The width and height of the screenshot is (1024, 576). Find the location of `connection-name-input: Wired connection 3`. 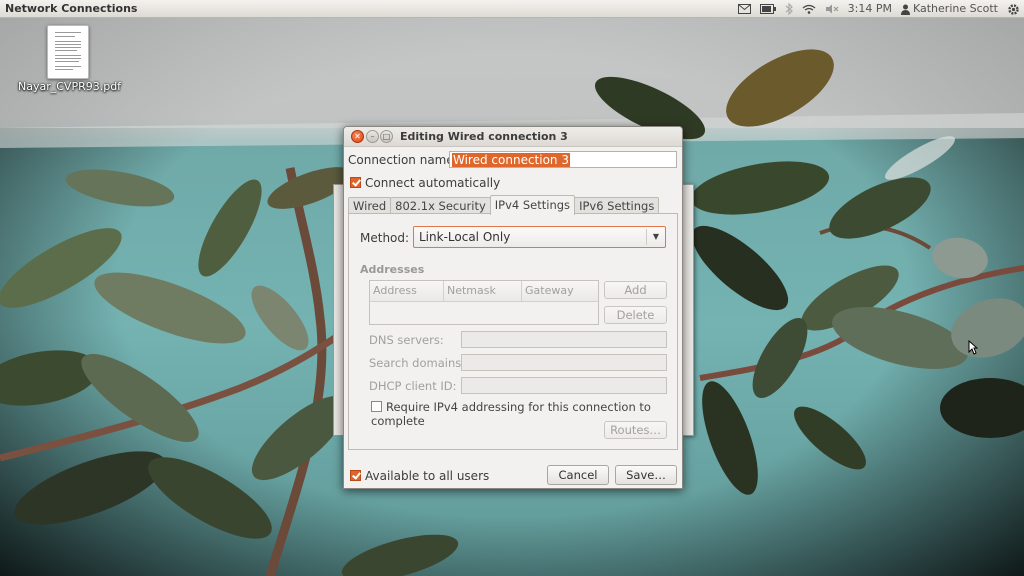

connection-name-input: Wired connection 3 is located at coordinates (563, 159).